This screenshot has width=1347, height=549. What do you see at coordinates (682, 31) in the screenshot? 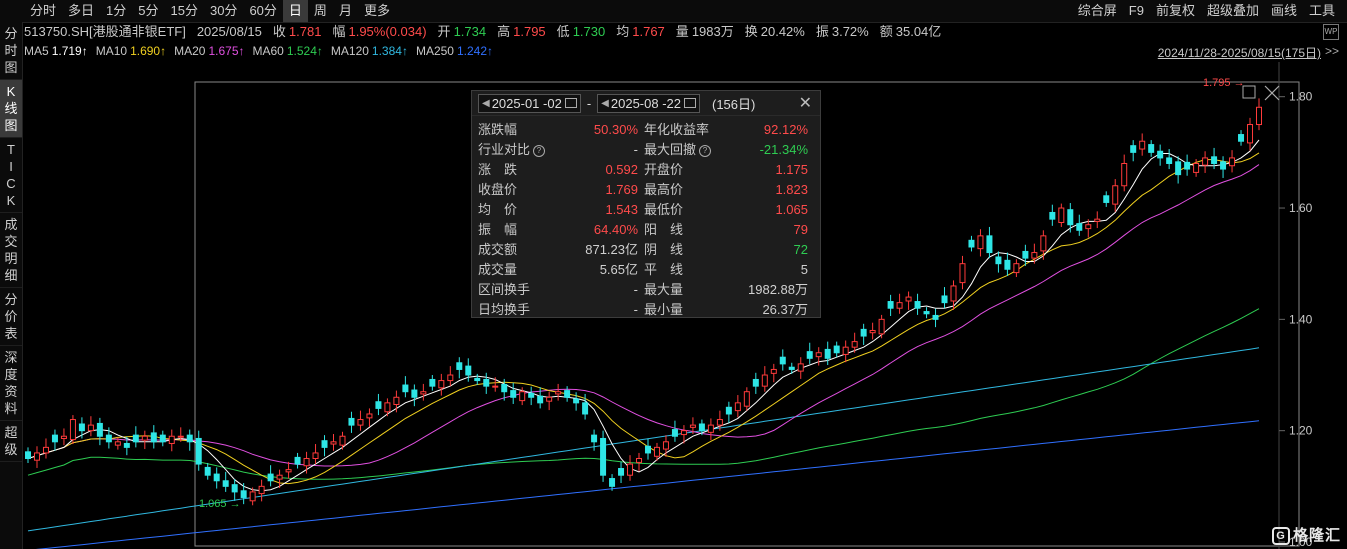
I see `volume-label: 量` at bounding box center [682, 31].